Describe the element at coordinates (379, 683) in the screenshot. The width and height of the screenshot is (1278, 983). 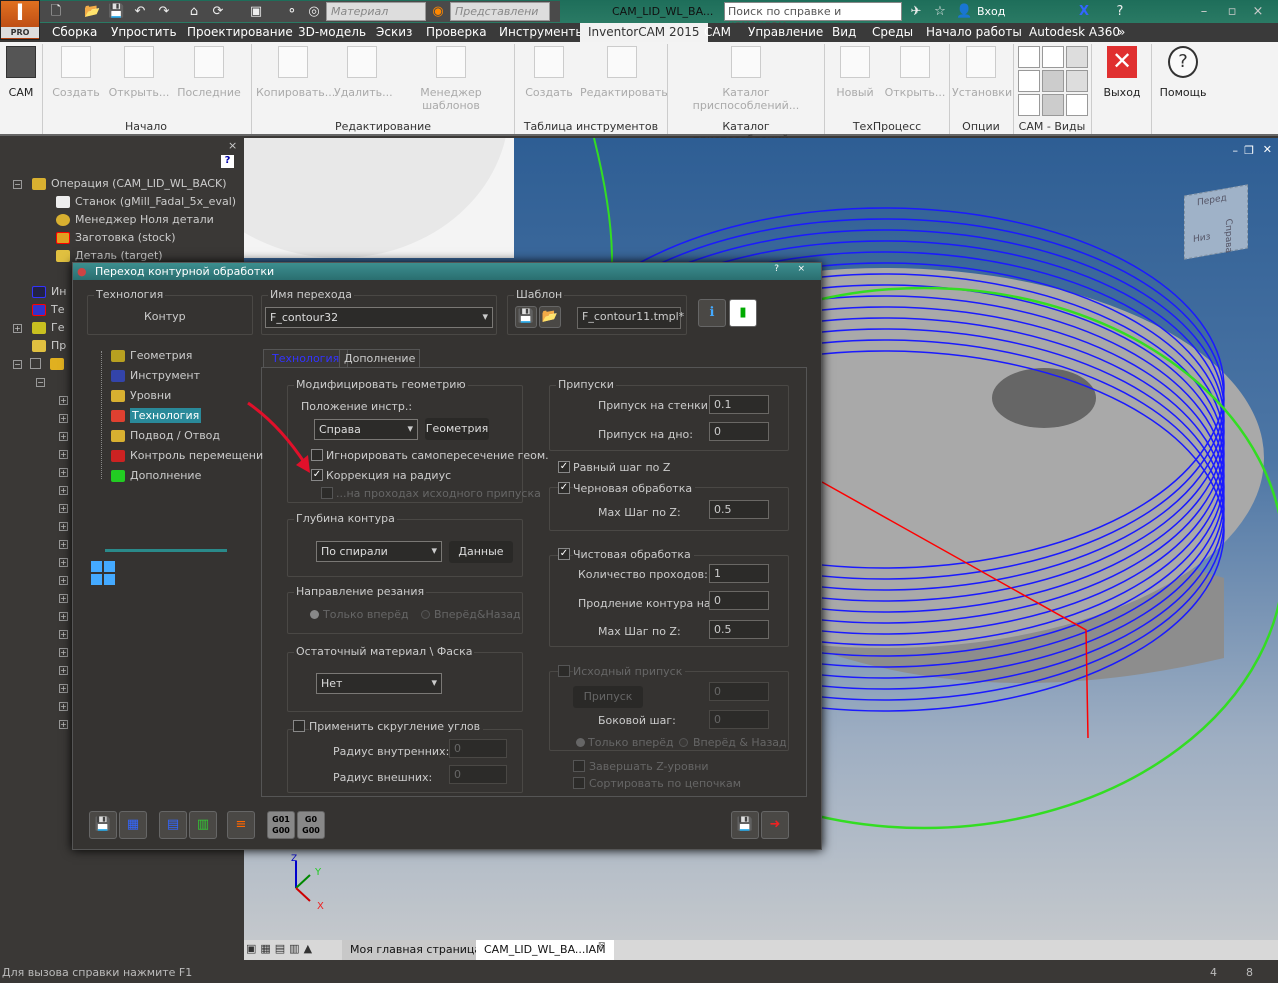
I see `rest-material-select: Нет` at that location.